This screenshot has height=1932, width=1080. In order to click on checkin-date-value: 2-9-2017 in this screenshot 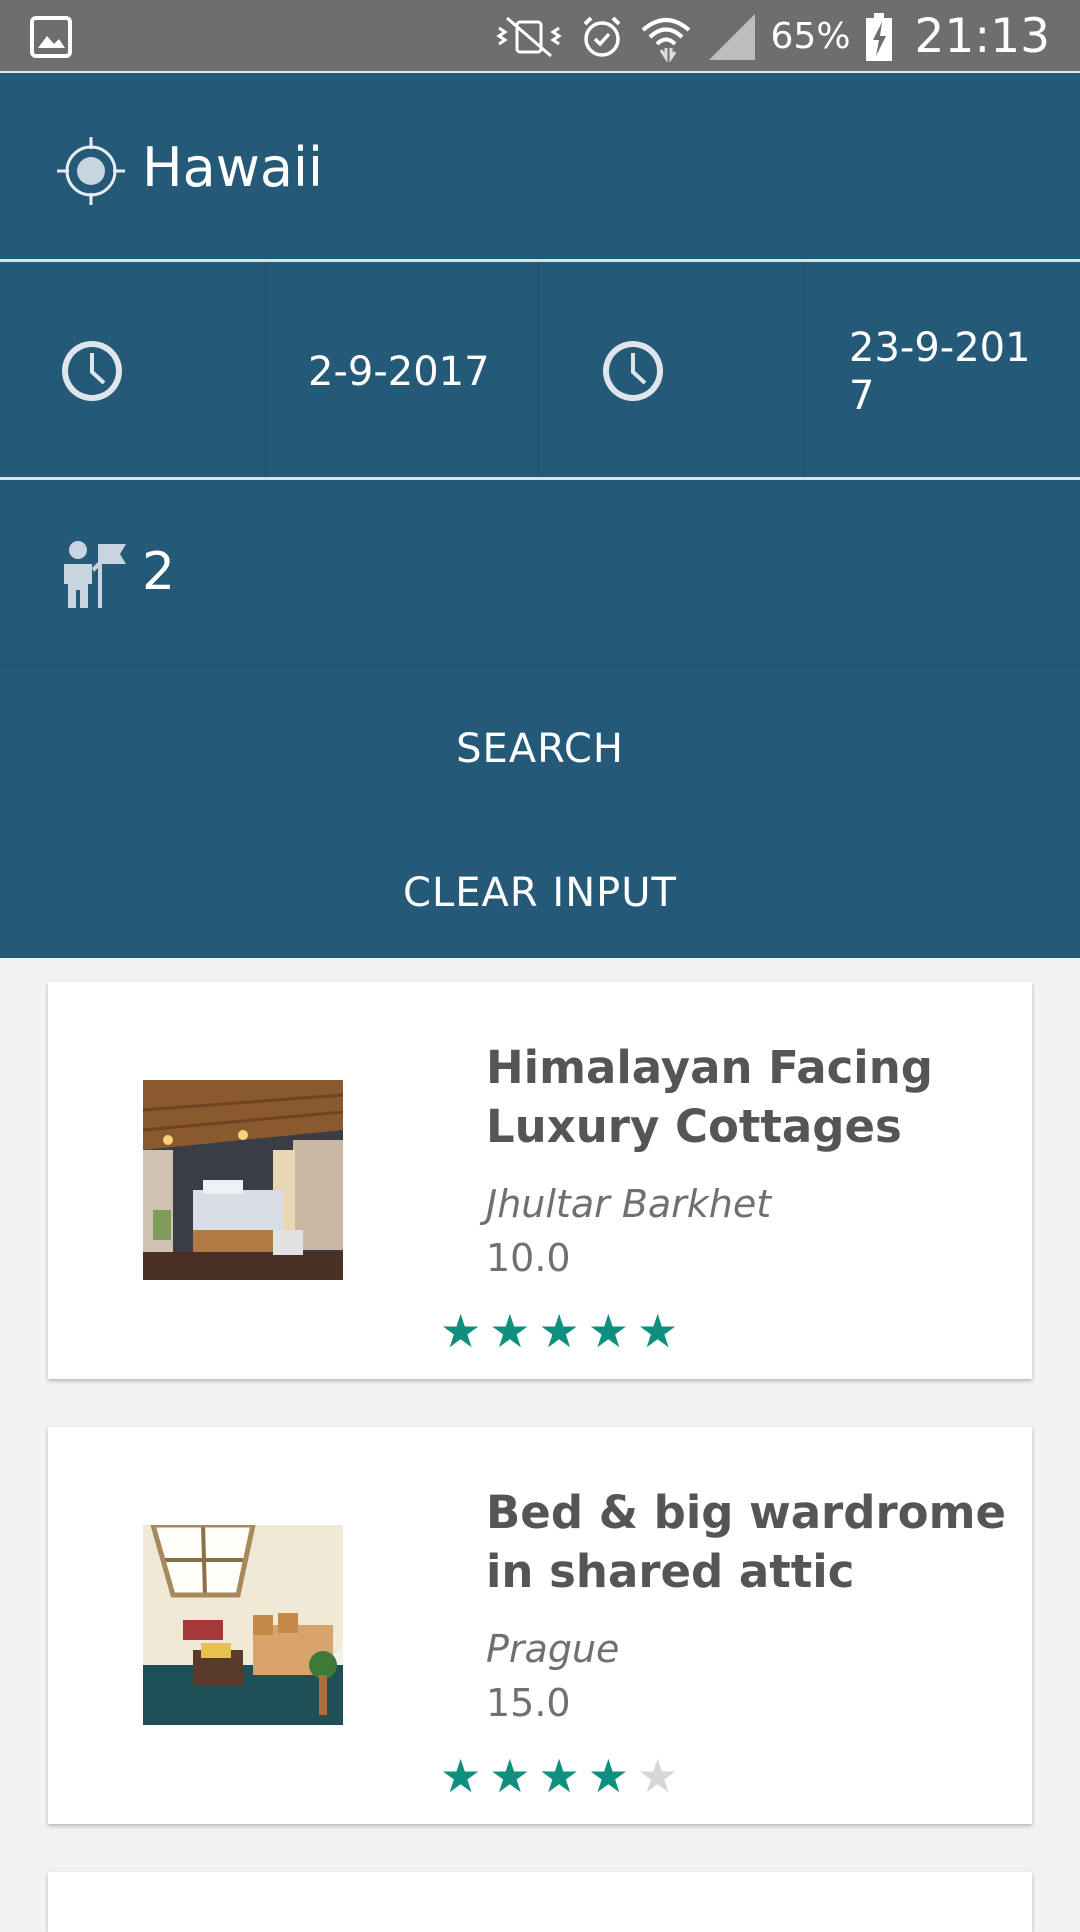, I will do `click(399, 372)`.